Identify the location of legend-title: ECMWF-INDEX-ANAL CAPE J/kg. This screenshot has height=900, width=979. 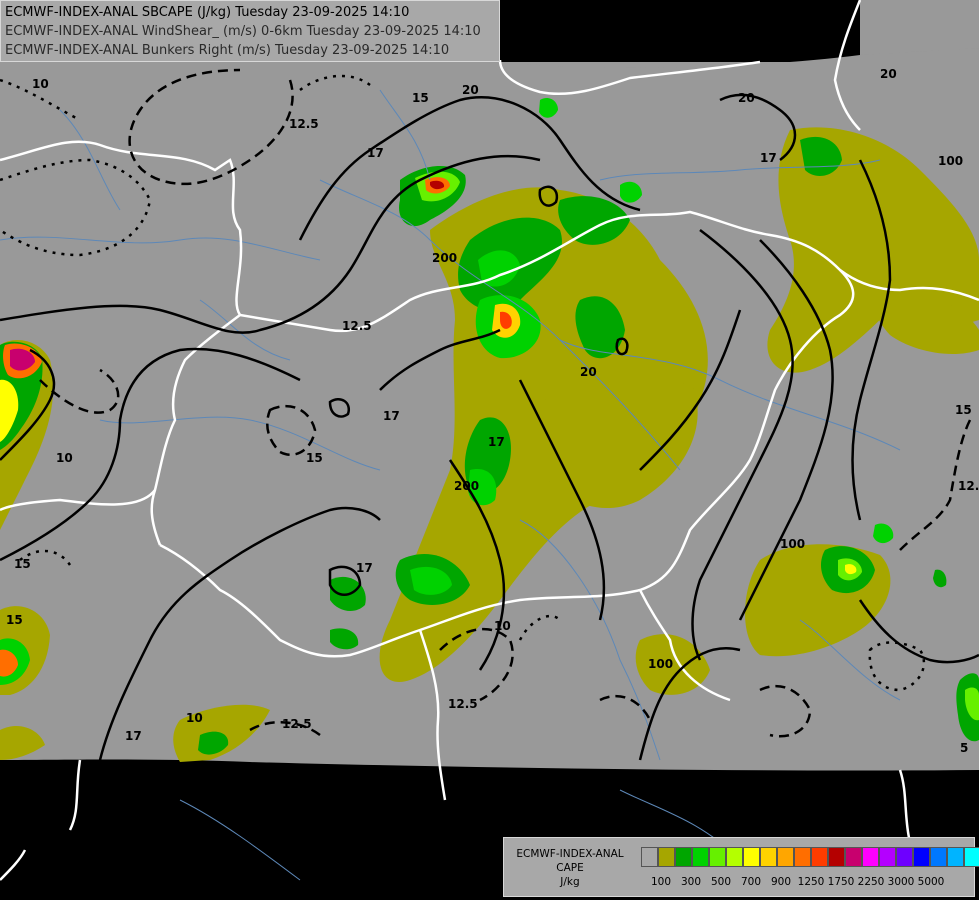
(570, 868).